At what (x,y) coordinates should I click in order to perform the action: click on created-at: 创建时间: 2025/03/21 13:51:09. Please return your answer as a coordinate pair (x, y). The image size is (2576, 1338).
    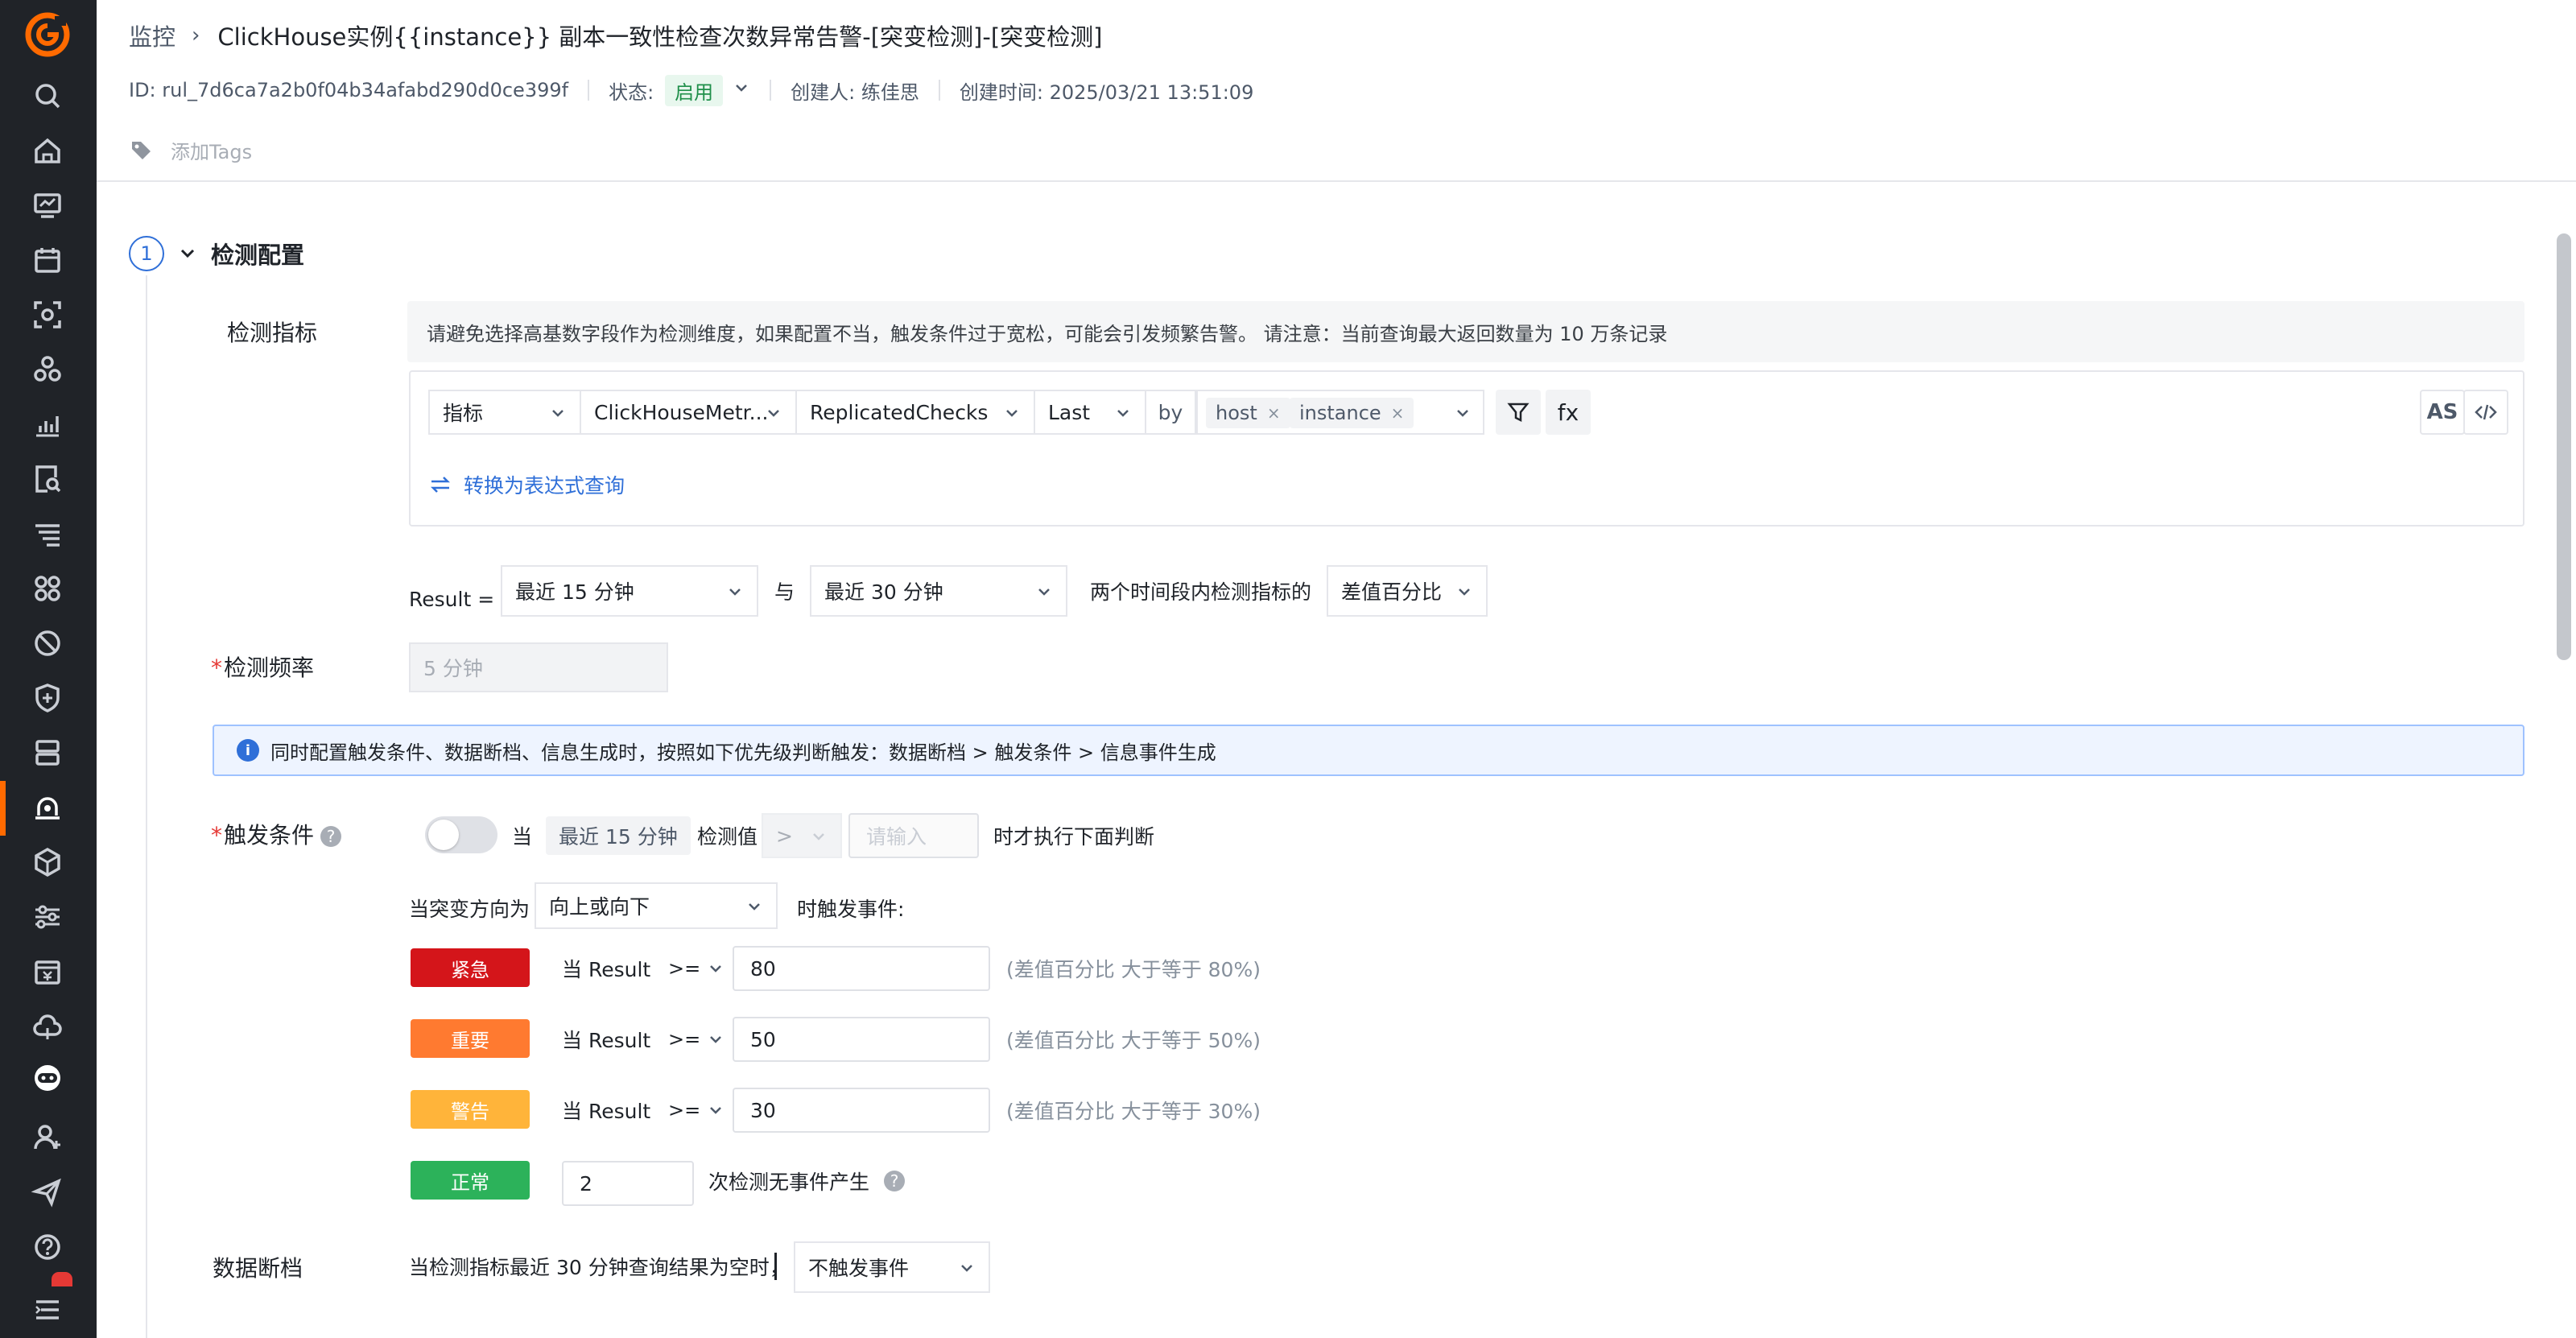
    Looking at the image, I should click on (1106, 93).